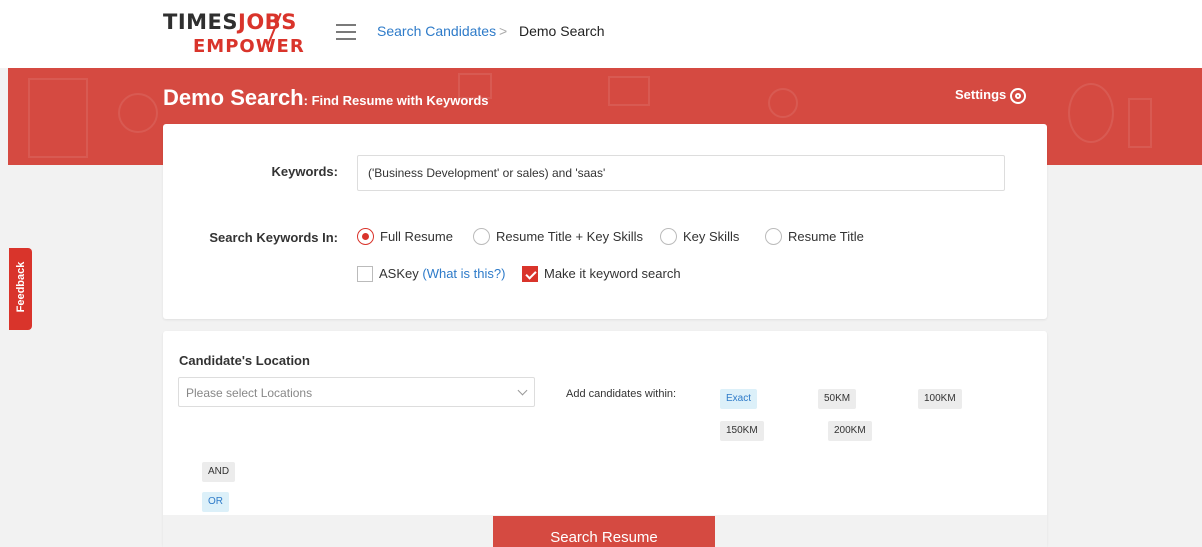 This screenshot has height=547, width=1202. Describe the element at coordinates (326, 97) in the screenshot. I see `page-title: Demo Search: Find Resume with Keywords` at that location.